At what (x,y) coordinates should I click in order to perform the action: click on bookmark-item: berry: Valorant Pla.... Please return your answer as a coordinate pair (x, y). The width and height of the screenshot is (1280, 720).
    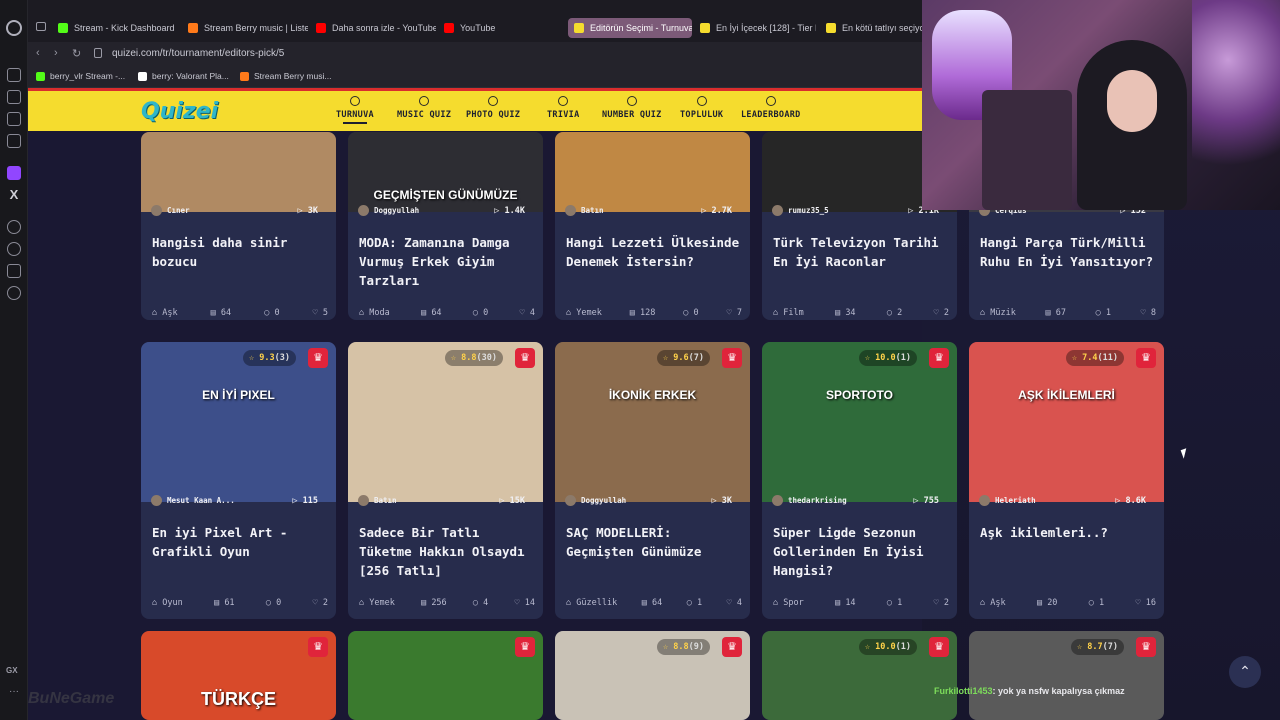
    Looking at the image, I should click on (183, 76).